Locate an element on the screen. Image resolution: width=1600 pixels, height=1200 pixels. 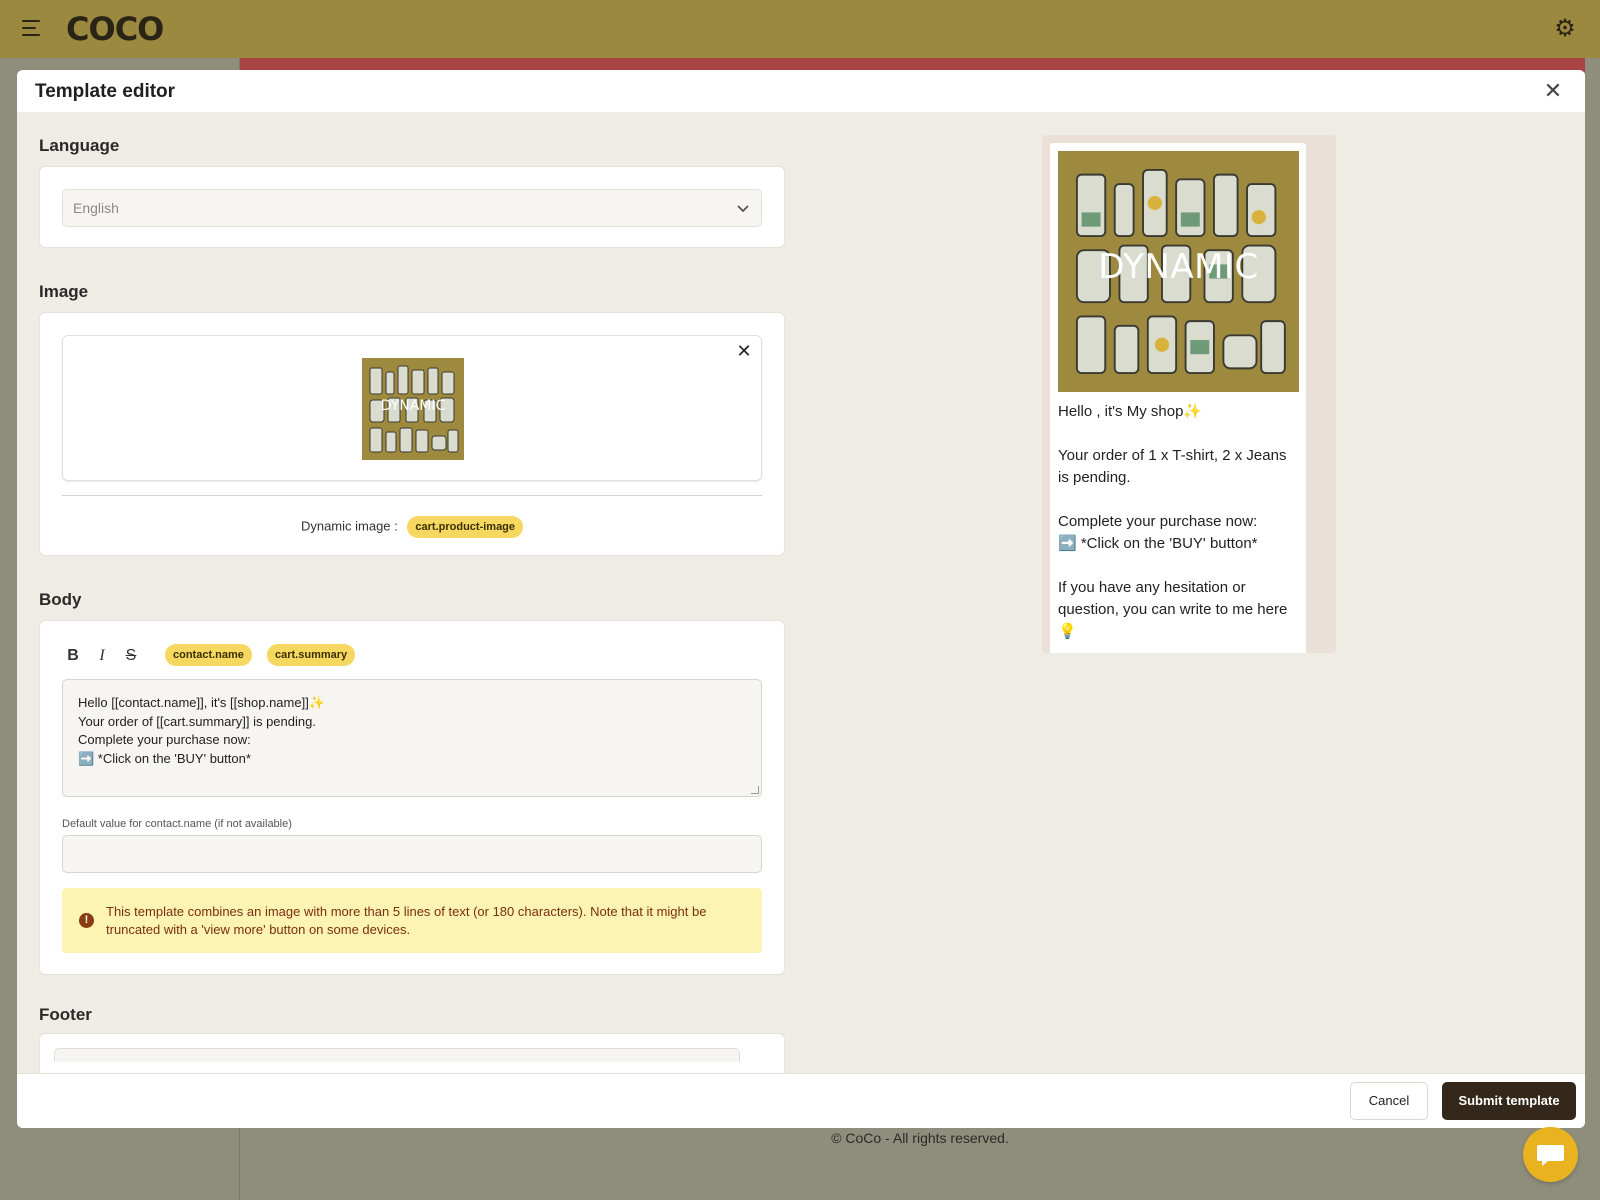
chat-icon is located at coordinates (1550, 1154).